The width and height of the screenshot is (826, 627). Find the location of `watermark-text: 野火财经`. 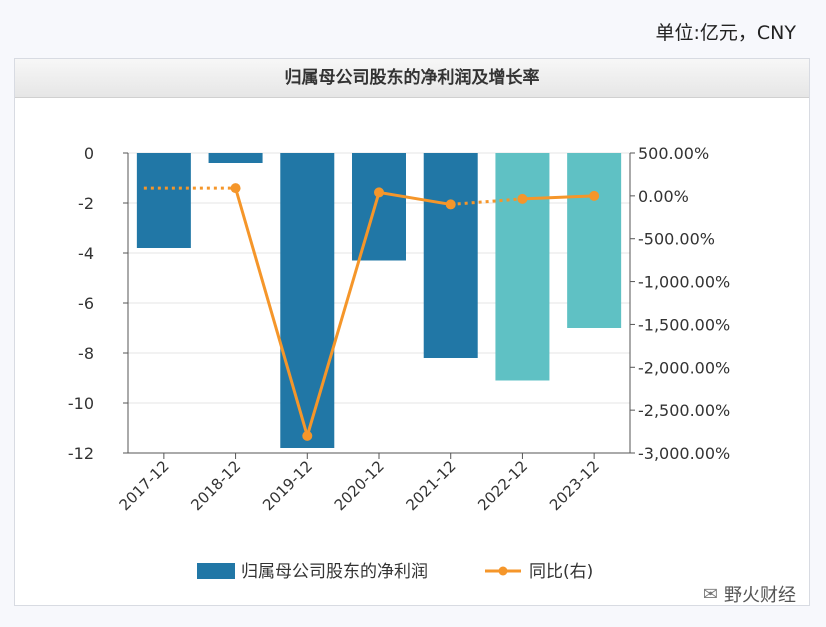

watermark-text: 野火财经 is located at coordinates (760, 595).